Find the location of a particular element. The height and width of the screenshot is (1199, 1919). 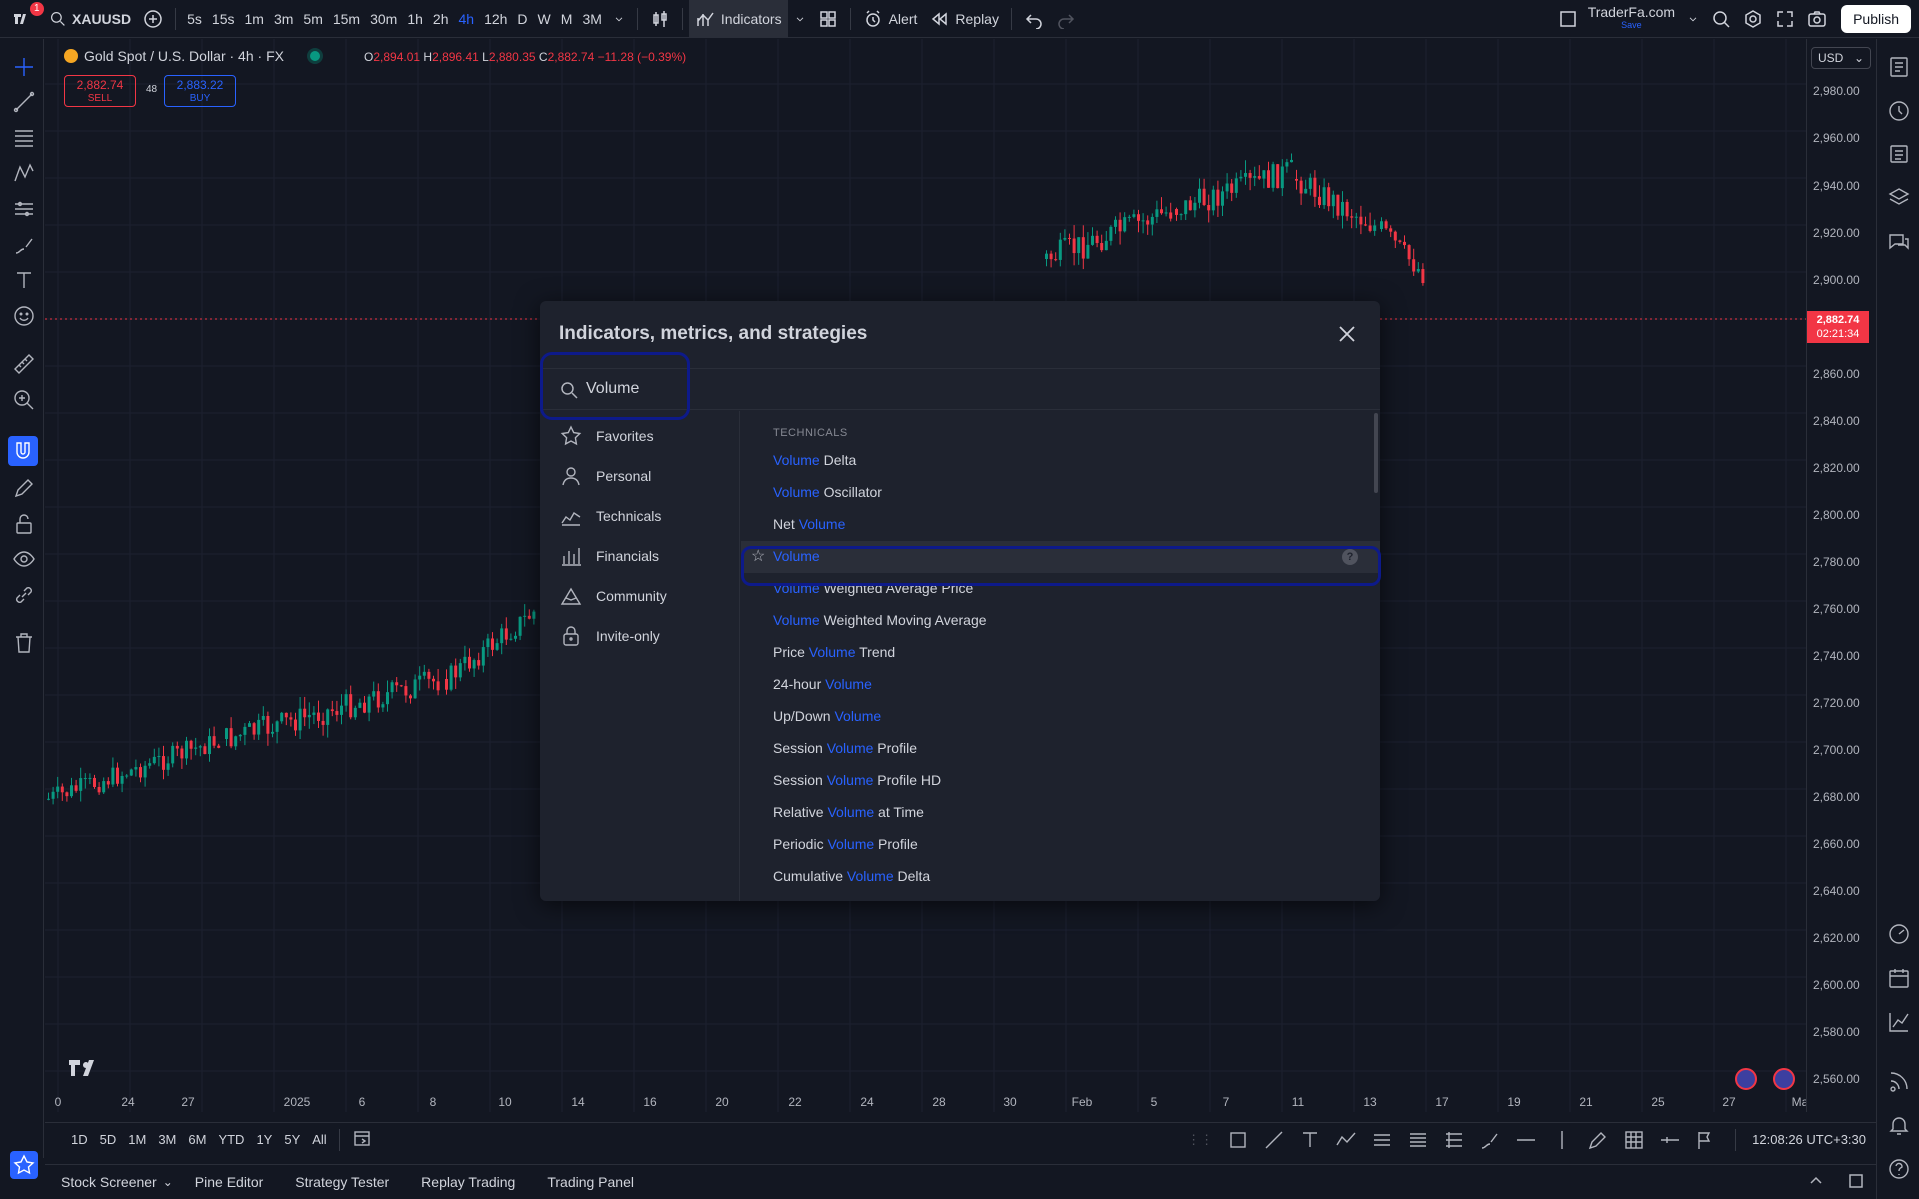

category-financials: Financials is located at coordinates (609, 556).